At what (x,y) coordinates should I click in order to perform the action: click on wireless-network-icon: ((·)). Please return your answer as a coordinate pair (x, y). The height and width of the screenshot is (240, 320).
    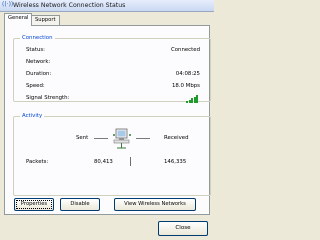
    Looking at the image, I should click on (8, 4).